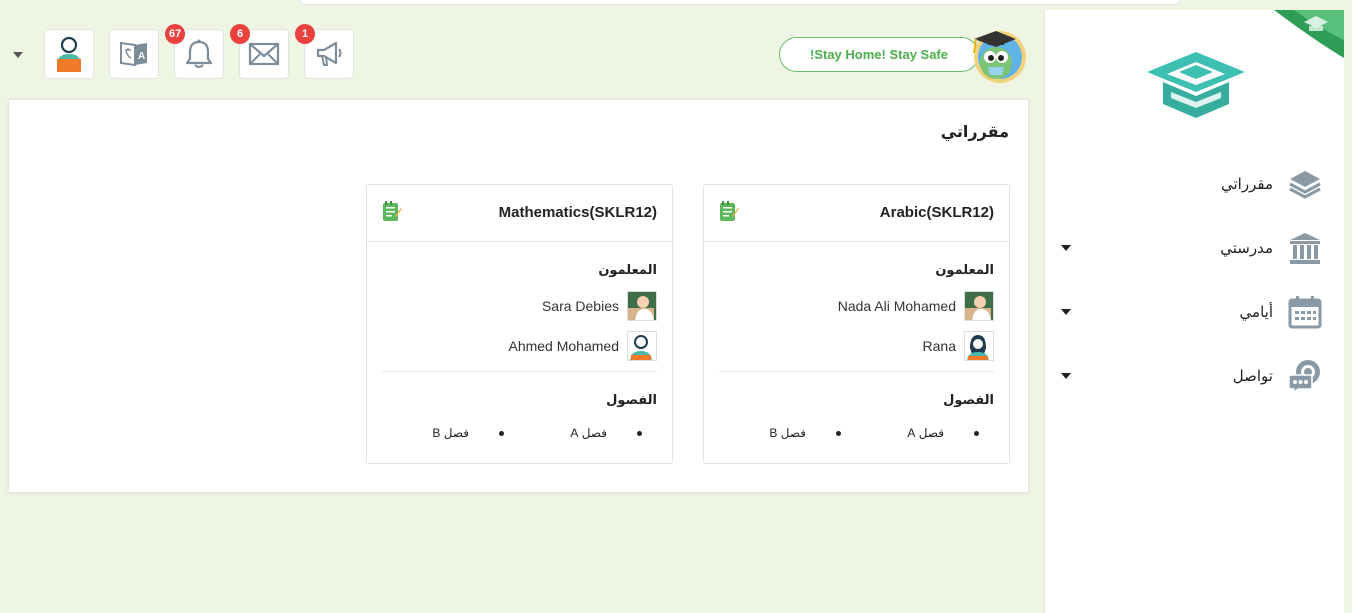 This screenshot has width=1352, height=613. Describe the element at coordinates (1309, 34) in the screenshot. I see `corner-ribbon-icon` at that location.